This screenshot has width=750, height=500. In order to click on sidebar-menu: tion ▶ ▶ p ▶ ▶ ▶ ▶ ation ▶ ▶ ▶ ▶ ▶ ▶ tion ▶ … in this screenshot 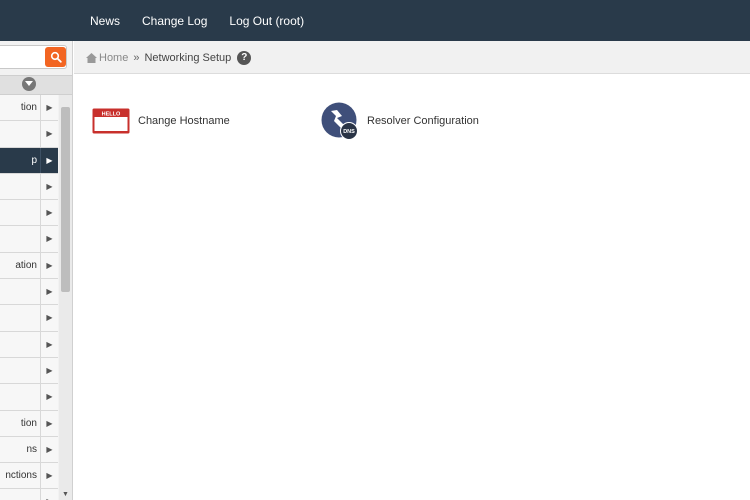, I will do `click(29, 297)`.